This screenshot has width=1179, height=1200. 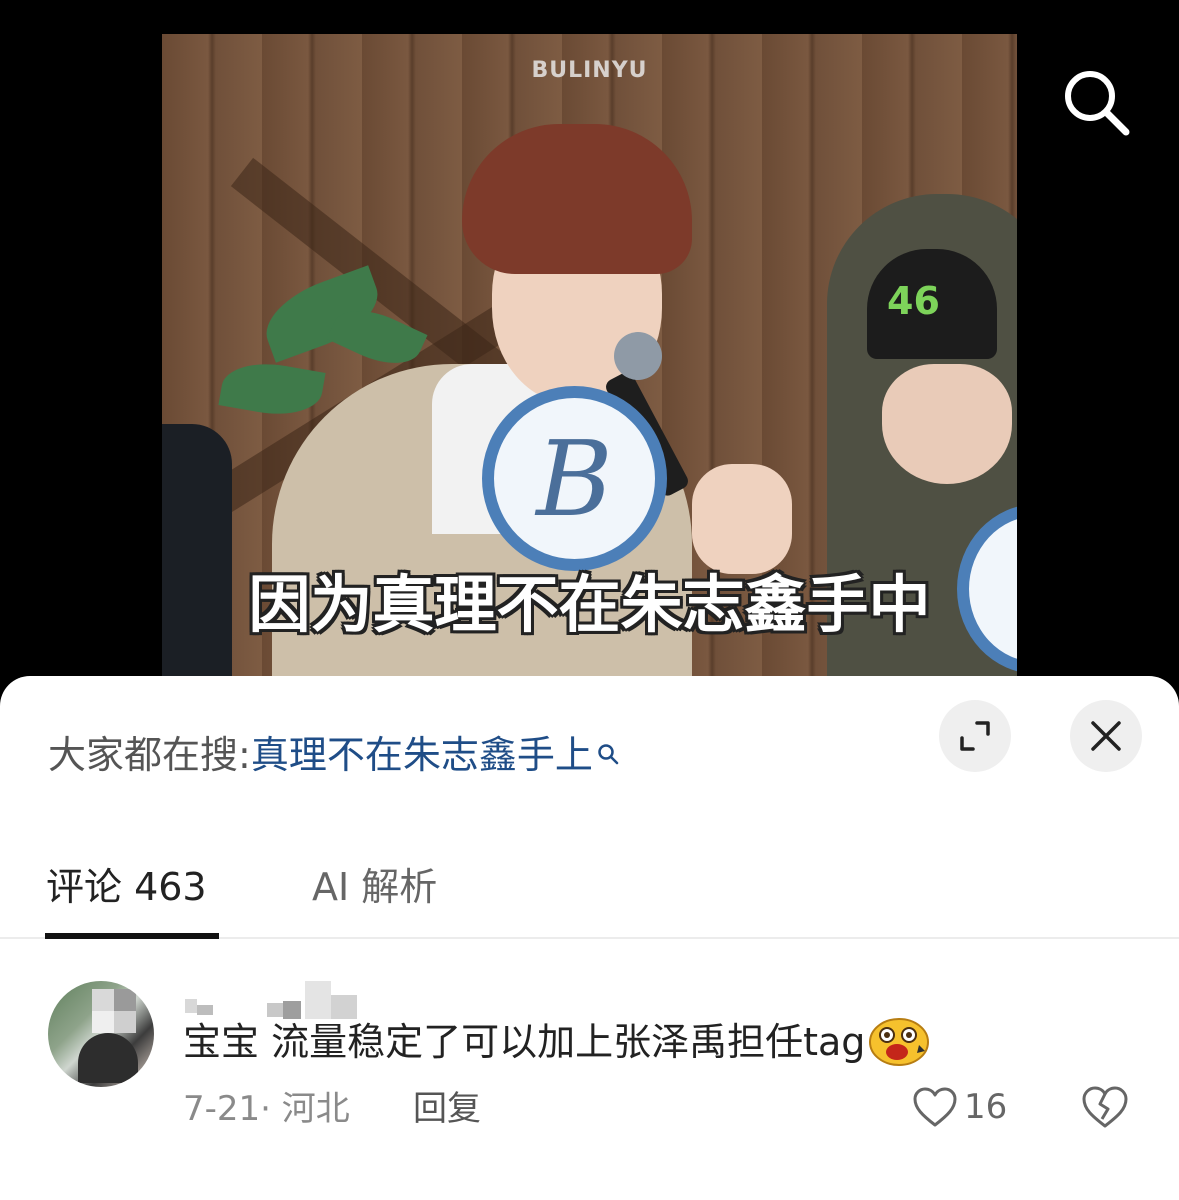 I want to click on video-subtitle: 因为真理不在朱志鑫手中, so click(x=589, y=604).